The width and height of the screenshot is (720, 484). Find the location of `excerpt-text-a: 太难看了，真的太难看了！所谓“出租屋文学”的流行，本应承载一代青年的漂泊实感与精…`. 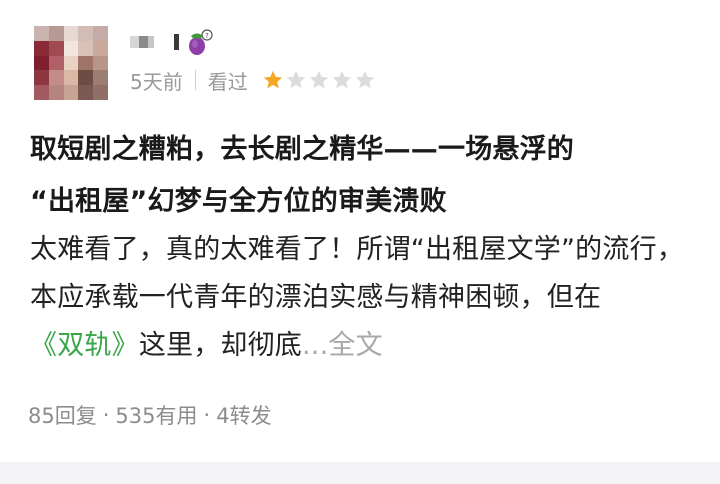

excerpt-text-a: 太难看了，真的太难看了！所谓“出租屋文学”的流行，本应承载一代青年的漂泊实感与精… is located at coordinates (357, 273).